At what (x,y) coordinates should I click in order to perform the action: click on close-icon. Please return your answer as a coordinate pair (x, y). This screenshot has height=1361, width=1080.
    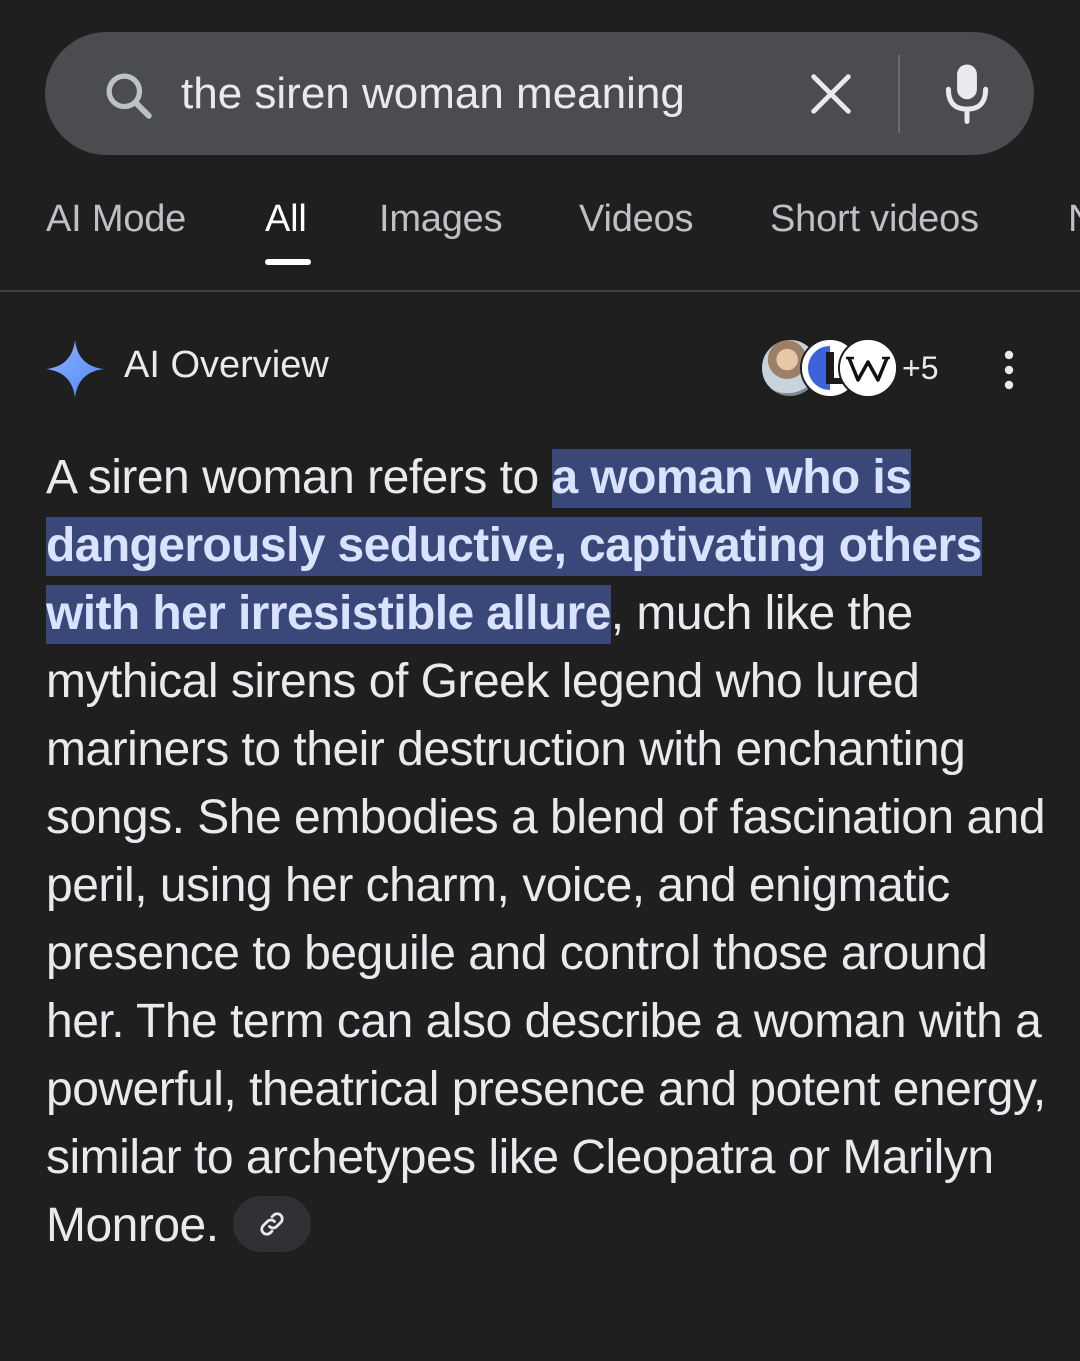
    Looking at the image, I should click on (831, 94).